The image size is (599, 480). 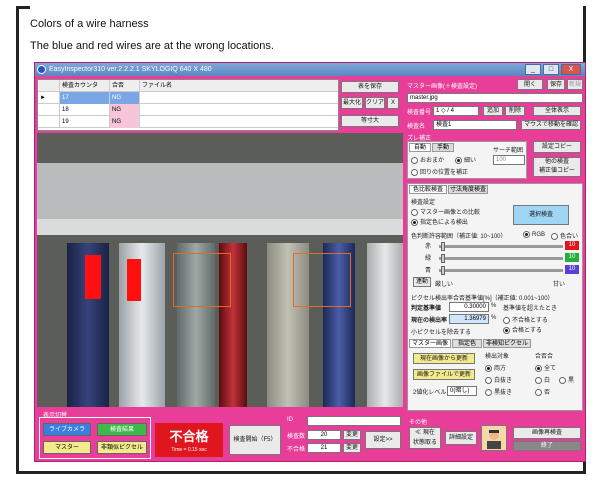 What do you see at coordinates (122, 429) in the screenshot?
I see `inspect-result-button: 検査結果` at bounding box center [122, 429].